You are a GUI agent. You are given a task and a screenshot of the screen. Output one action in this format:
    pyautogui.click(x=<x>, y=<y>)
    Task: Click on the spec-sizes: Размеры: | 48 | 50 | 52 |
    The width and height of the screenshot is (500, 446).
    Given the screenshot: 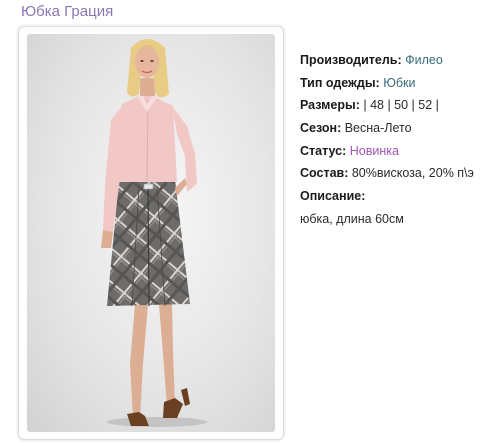 What is the action you would take?
    pyautogui.click(x=387, y=105)
    